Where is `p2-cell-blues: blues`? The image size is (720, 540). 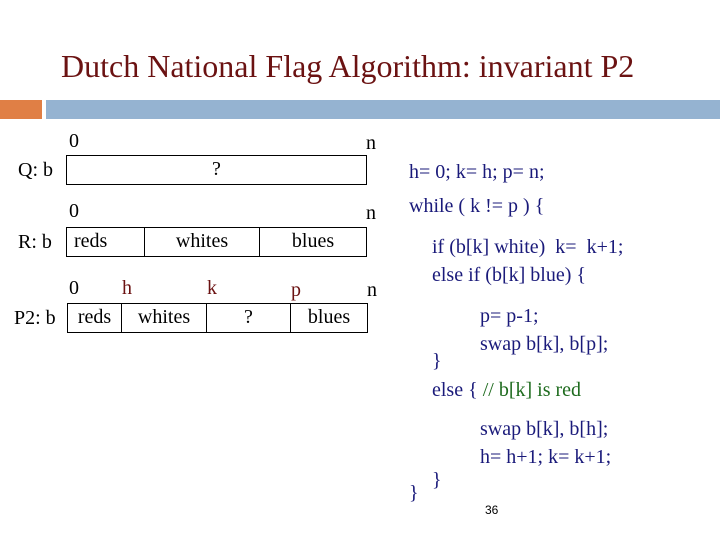
p2-cell-blues: blues is located at coordinates (329, 317).